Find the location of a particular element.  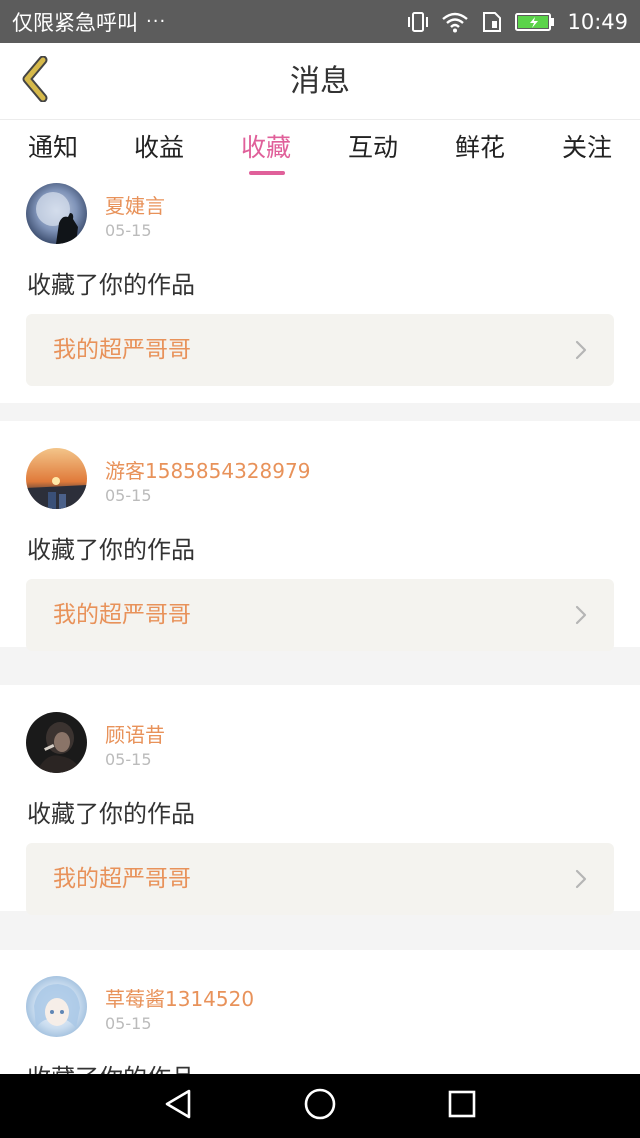

wifi-icon is located at coordinates (455, 22).